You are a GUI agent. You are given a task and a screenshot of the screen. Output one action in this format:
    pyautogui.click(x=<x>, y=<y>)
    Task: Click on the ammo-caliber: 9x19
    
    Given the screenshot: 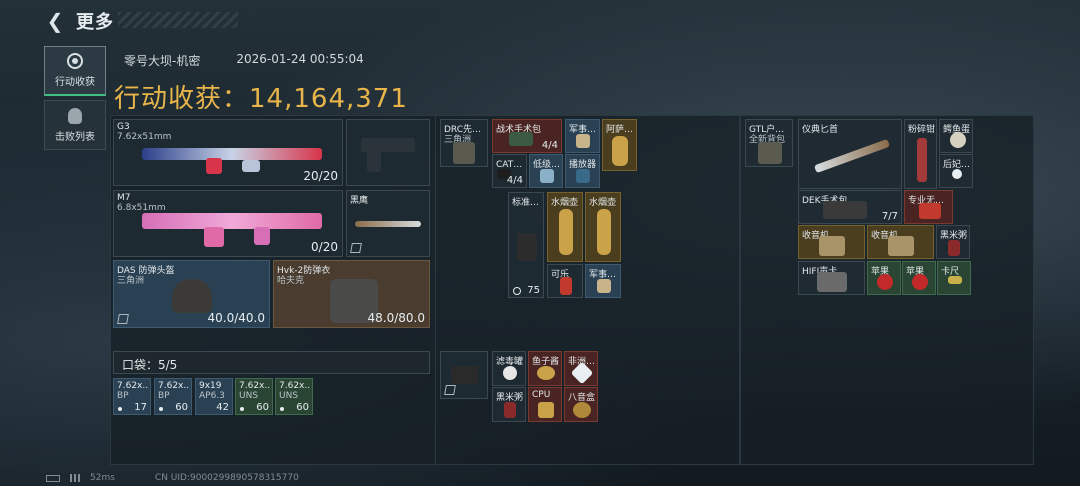 What is the action you would take?
    pyautogui.click(x=210, y=386)
    